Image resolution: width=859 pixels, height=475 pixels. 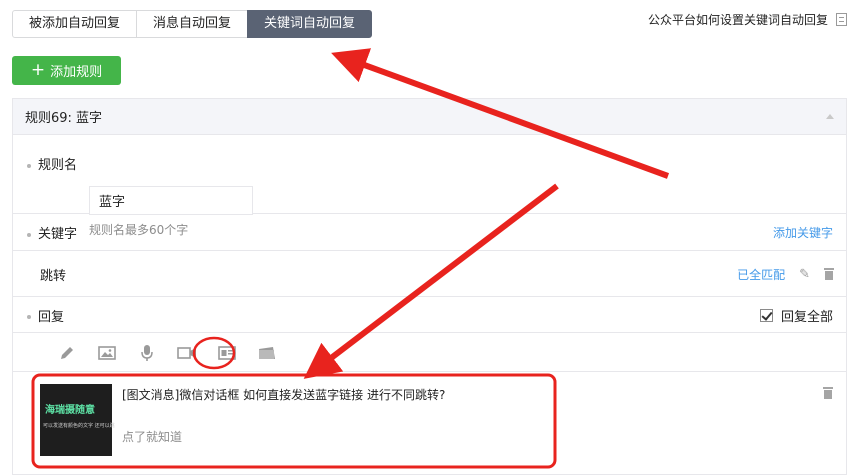 What do you see at coordinates (75, 24) in the screenshot?
I see `tab-follow-reply: 被添加自动回复` at bounding box center [75, 24].